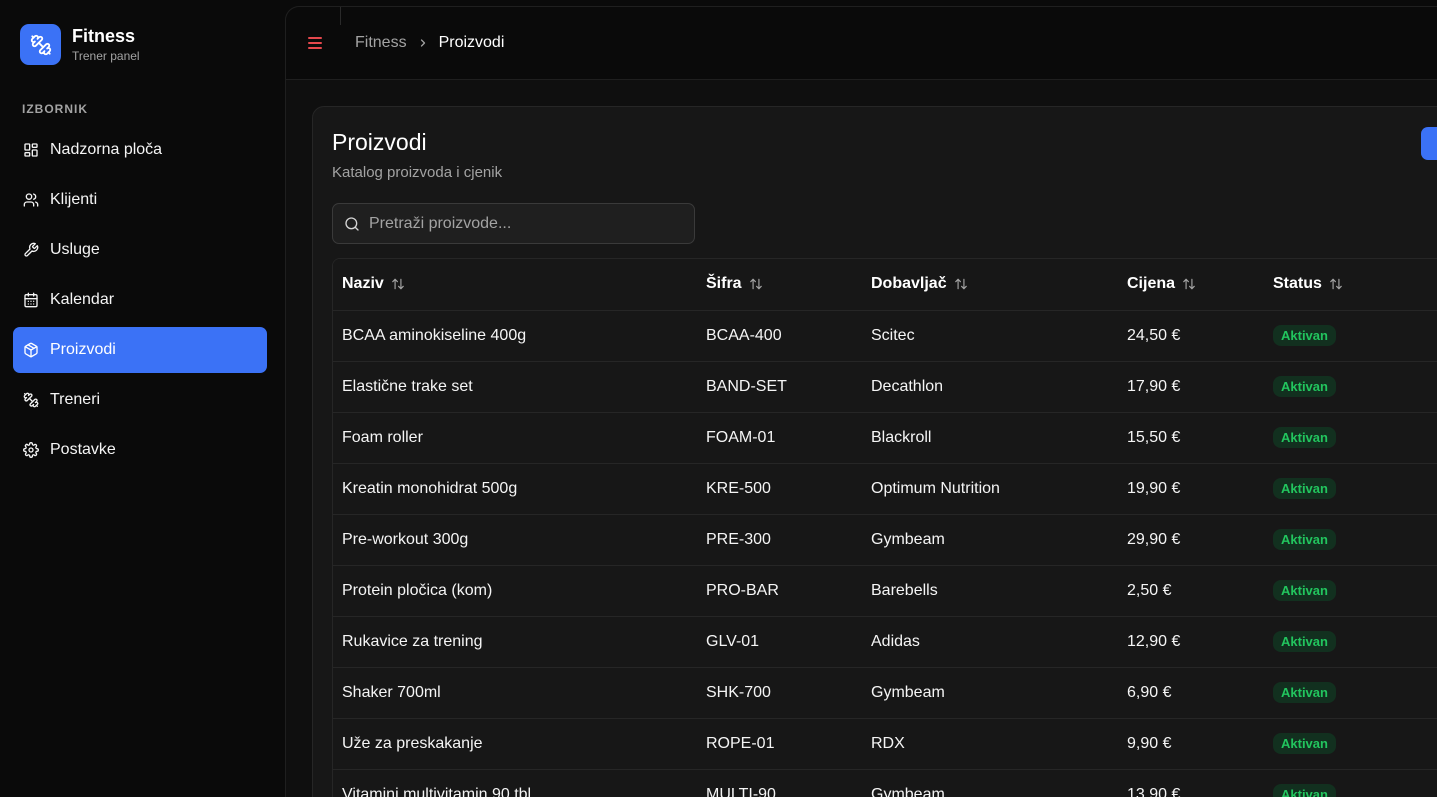 The width and height of the screenshot is (1437, 797). Describe the element at coordinates (990, 744) in the screenshot. I see `cell-dobavljac: RDX` at that location.